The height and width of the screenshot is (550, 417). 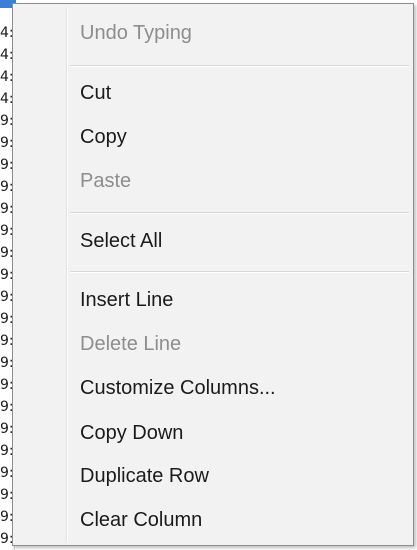 What do you see at coordinates (131, 433) in the screenshot?
I see `menu-item-copy-down: Copy Down` at bounding box center [131, 433].